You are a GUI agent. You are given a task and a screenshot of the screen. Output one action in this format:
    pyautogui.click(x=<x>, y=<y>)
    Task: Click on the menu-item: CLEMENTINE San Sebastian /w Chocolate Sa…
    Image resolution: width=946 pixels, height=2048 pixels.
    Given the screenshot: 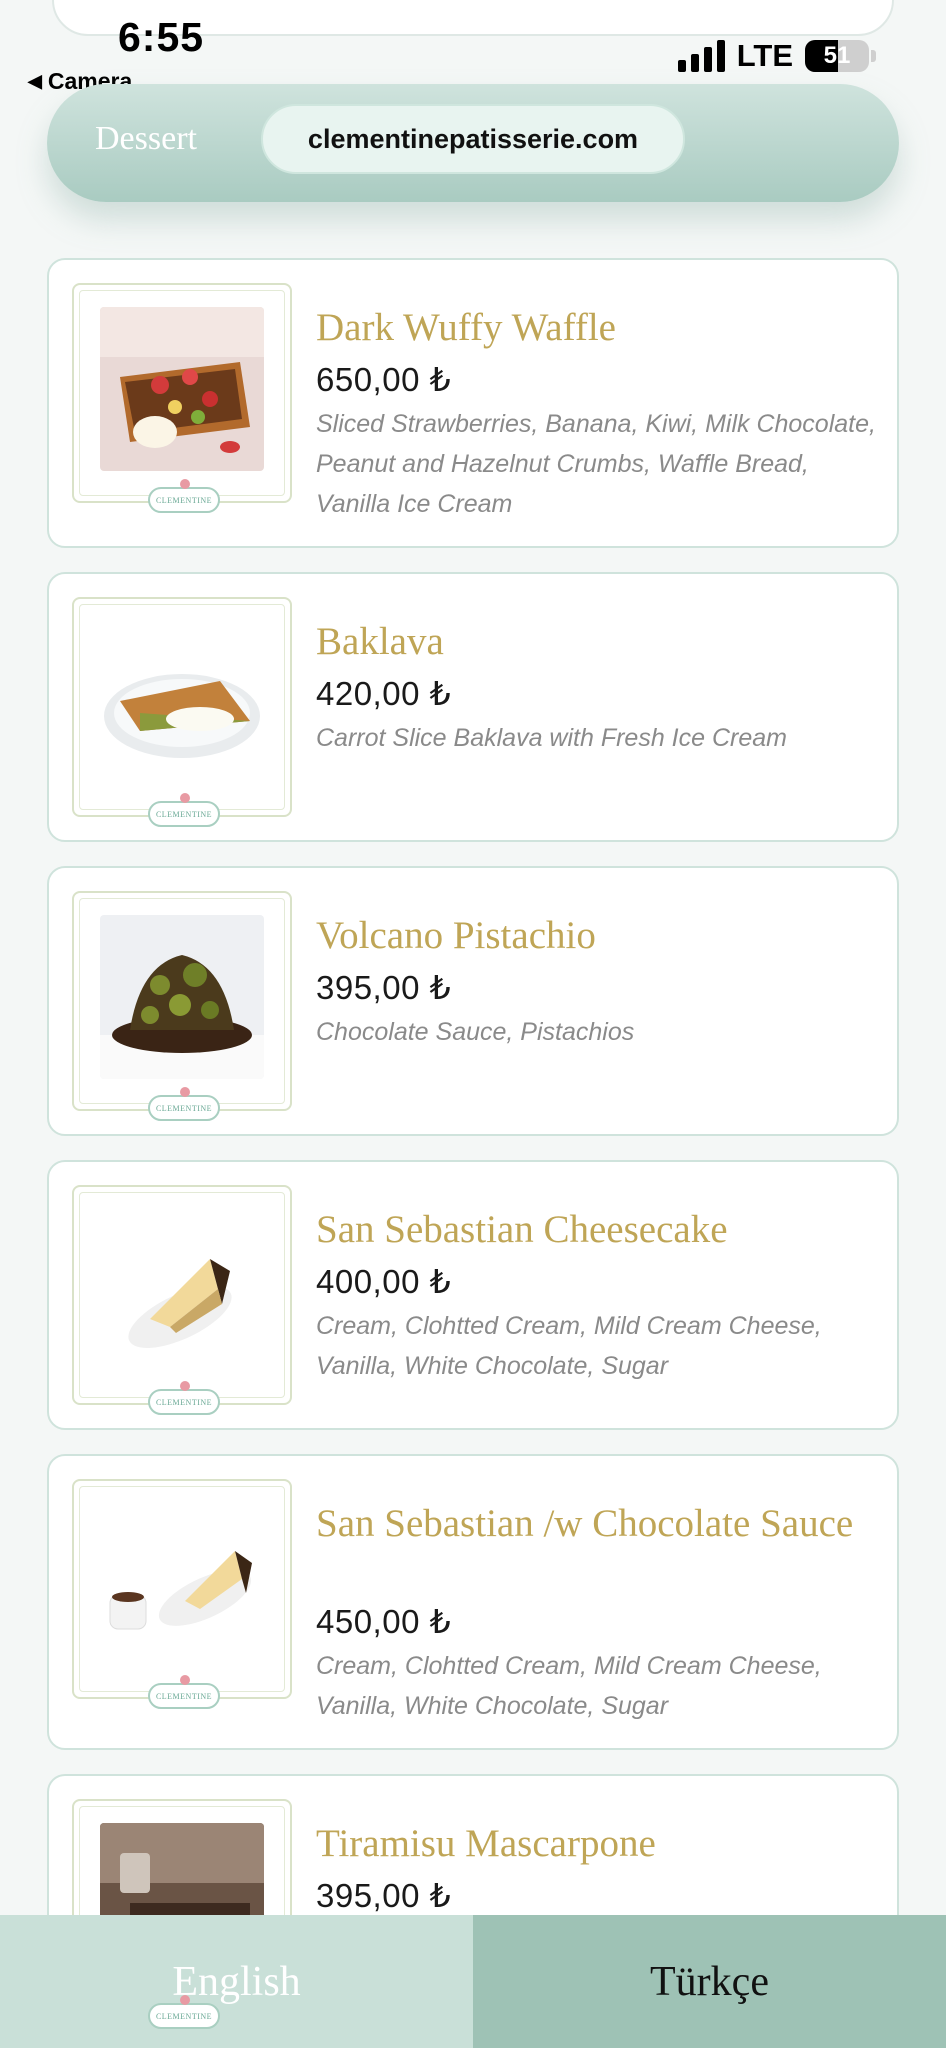 What is the action you would take?
    pyautogui.click(x=473, y=1602)
    